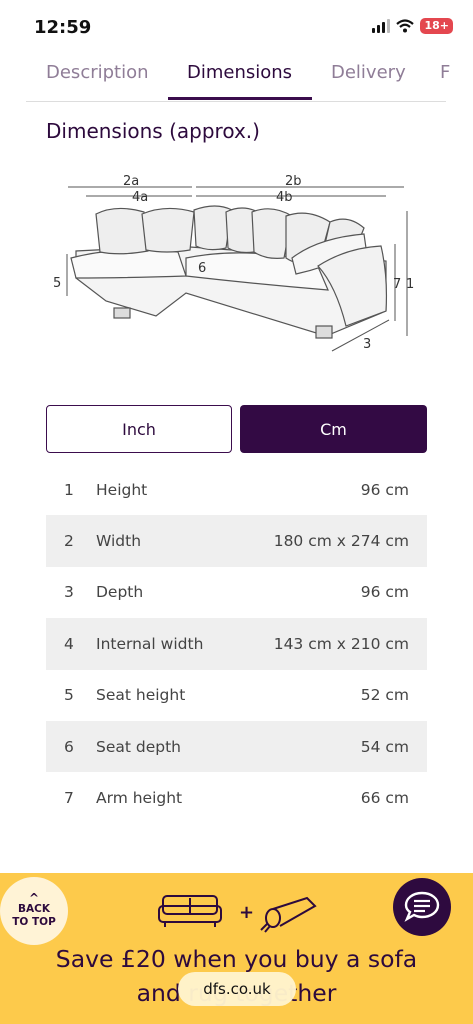 The height and width of the screenshot is (1024, 473). I want to click on dimension-value: 143 cm x 210 cm, so click(341, 643).